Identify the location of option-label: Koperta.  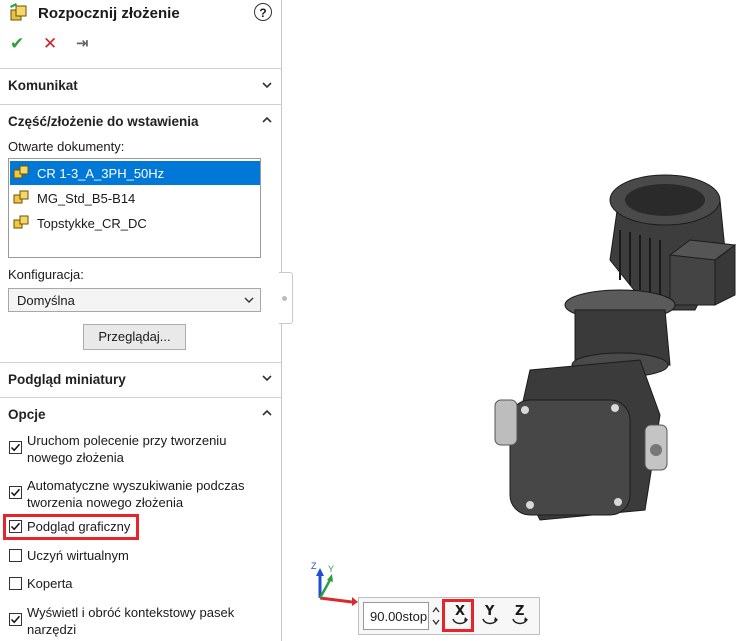
(50, 583).